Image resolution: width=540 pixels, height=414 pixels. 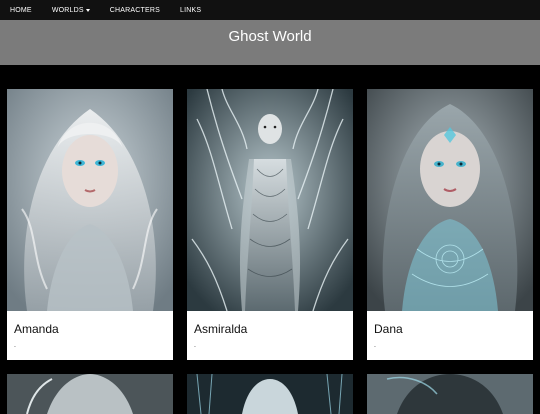 I want to click on page-header: Ghost World, so click(x=270, y=42).